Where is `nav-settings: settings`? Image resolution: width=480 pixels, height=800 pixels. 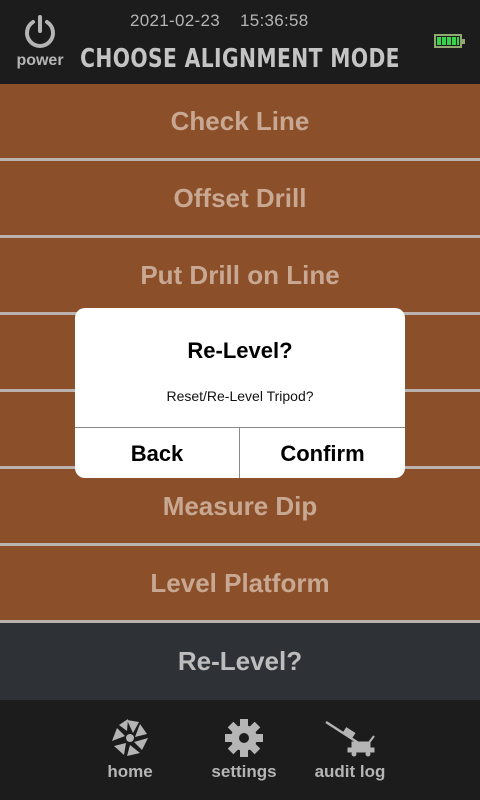
nav-settings: settings is located at coordinates (244, 753).